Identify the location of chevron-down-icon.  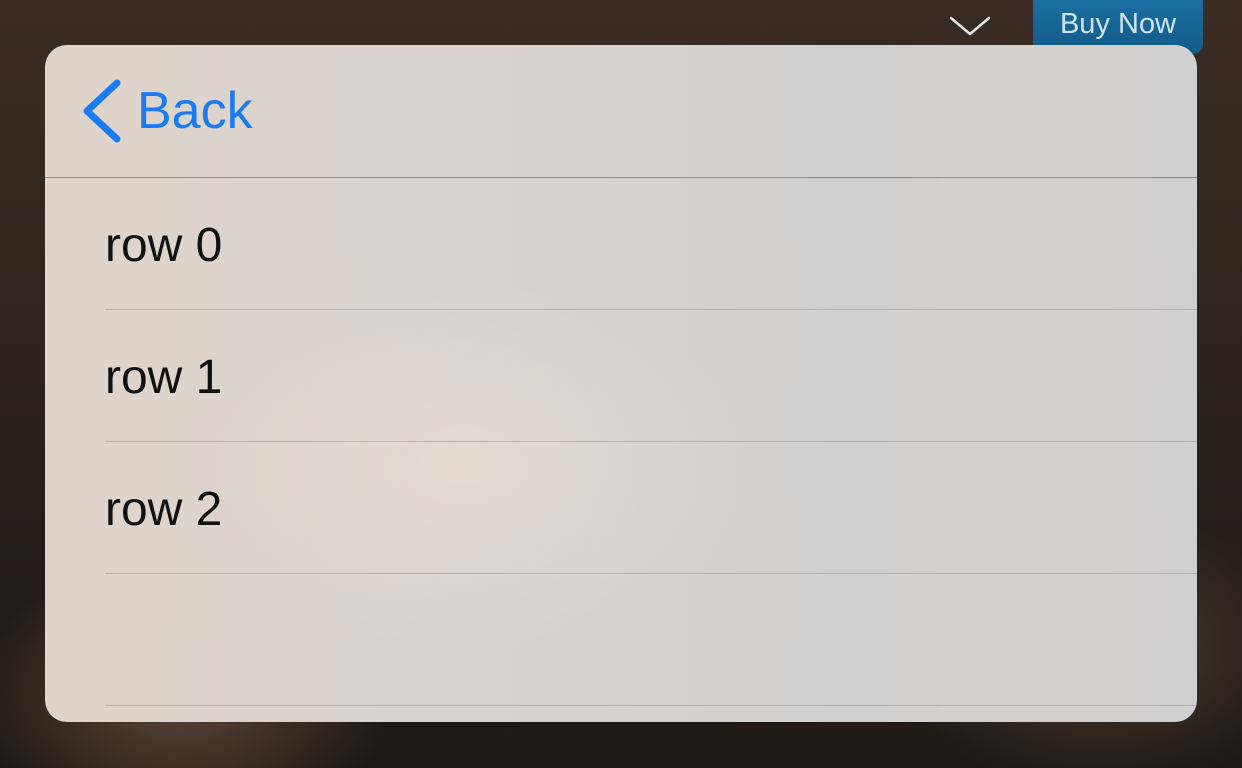
(970, 26).